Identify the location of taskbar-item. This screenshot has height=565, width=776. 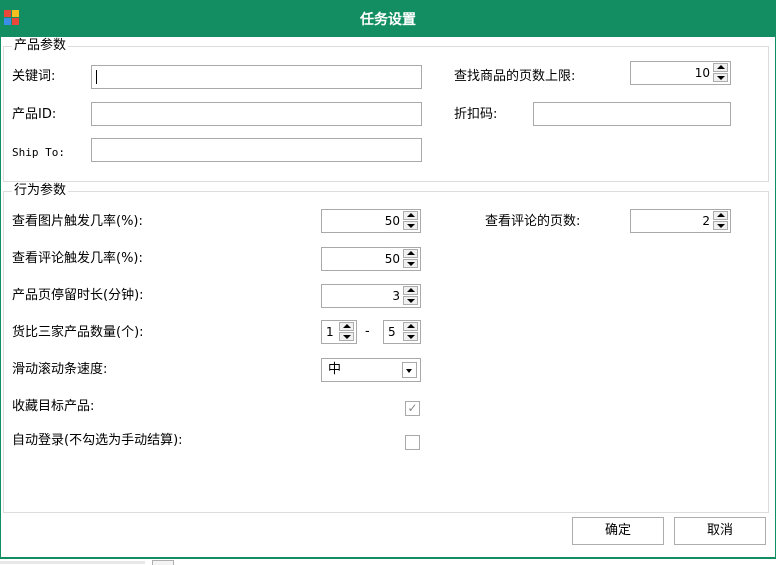
(72, 562).